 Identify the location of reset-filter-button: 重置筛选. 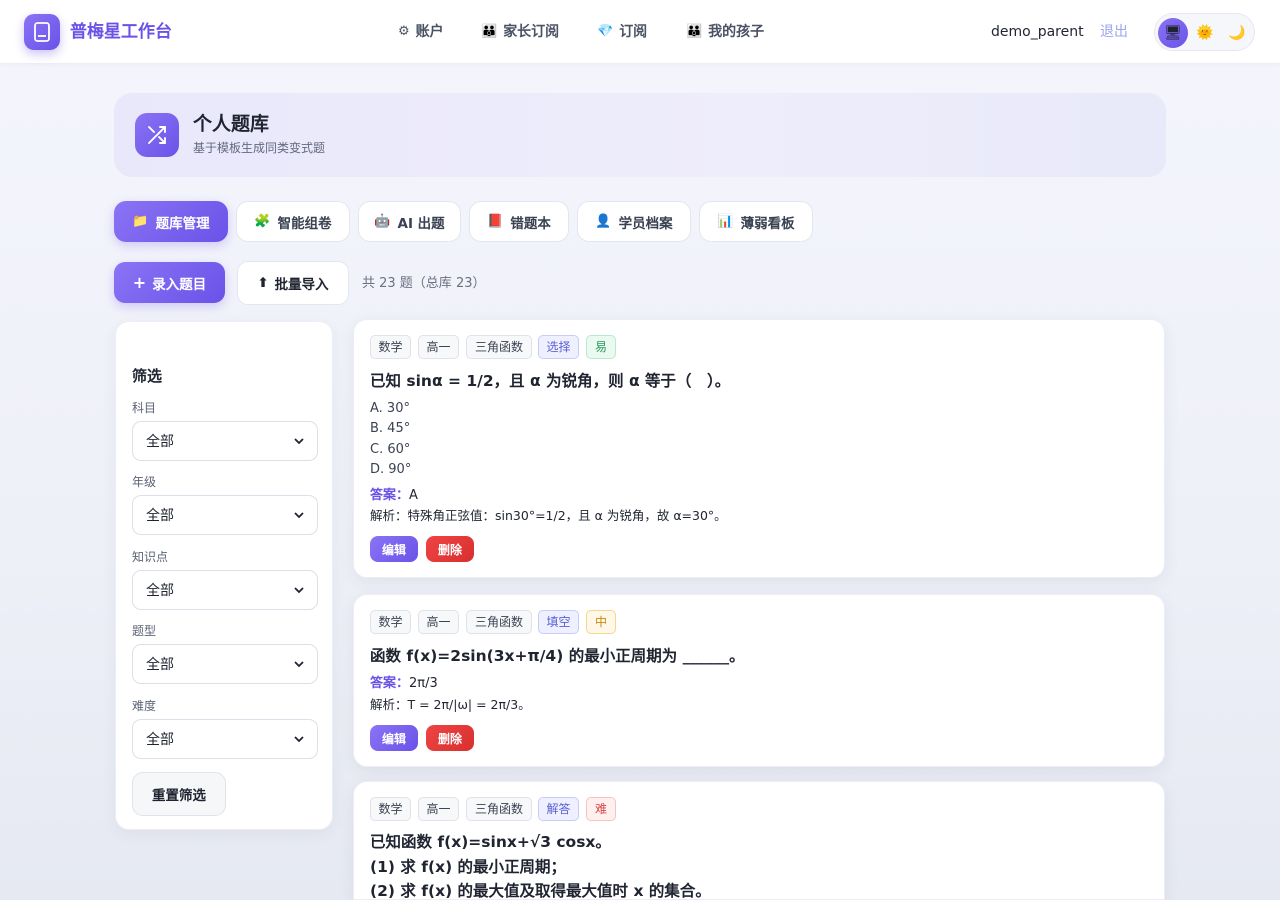
(179, 794).